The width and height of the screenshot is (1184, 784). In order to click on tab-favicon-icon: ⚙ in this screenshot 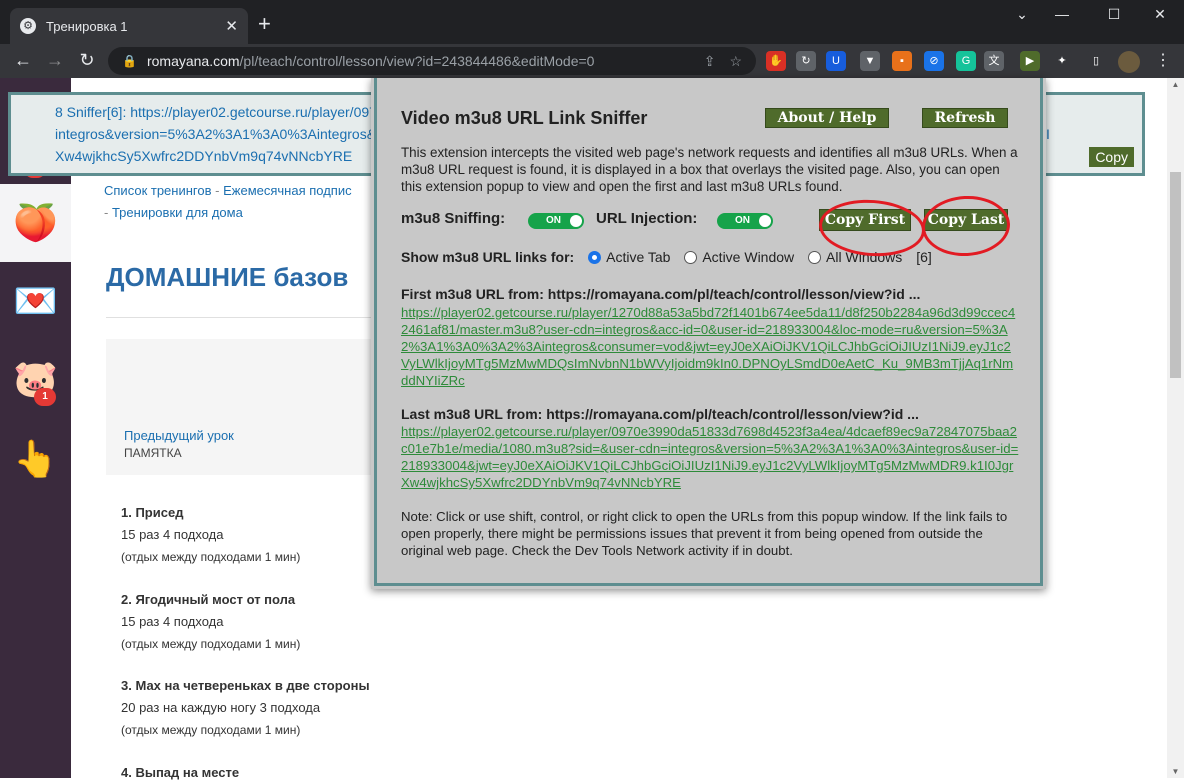, I will do `click(28, 26)`.